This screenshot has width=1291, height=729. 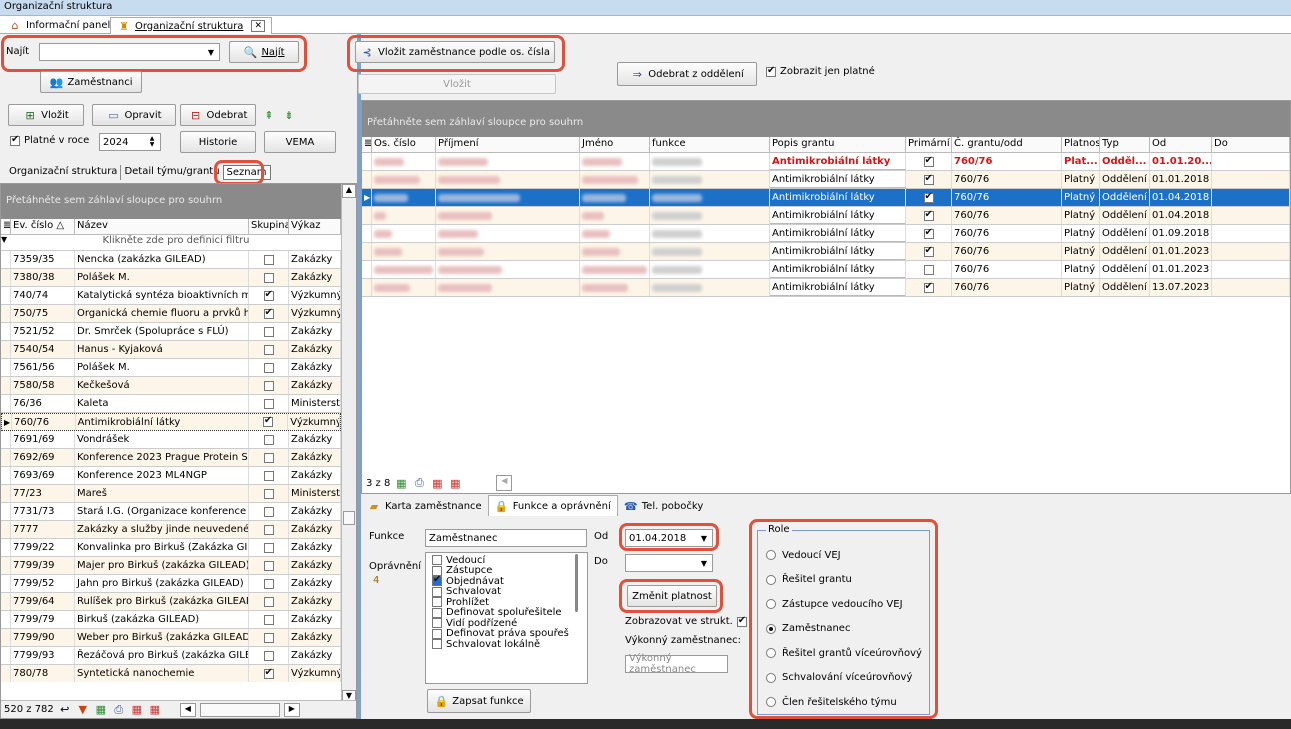 I want to click on col-od: Od, so click(x=1181, y=144).